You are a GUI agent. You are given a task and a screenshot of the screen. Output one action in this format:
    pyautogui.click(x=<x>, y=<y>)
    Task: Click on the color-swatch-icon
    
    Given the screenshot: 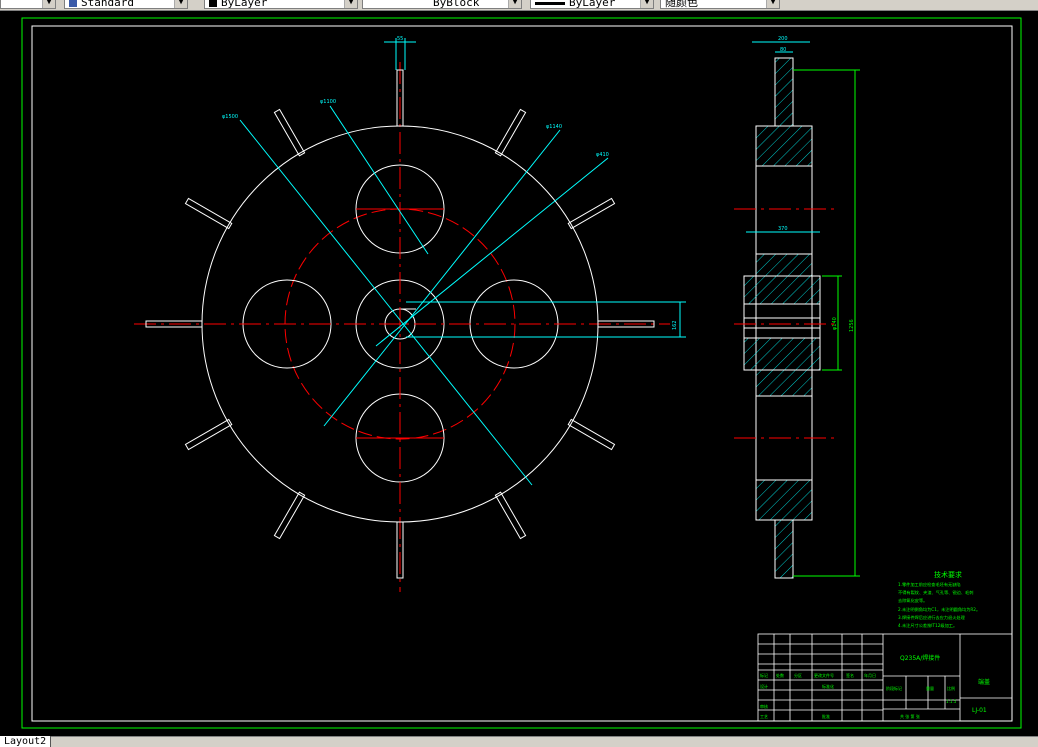 What is the action you would take?
    pyautogui.click(x=213, y=3)
    